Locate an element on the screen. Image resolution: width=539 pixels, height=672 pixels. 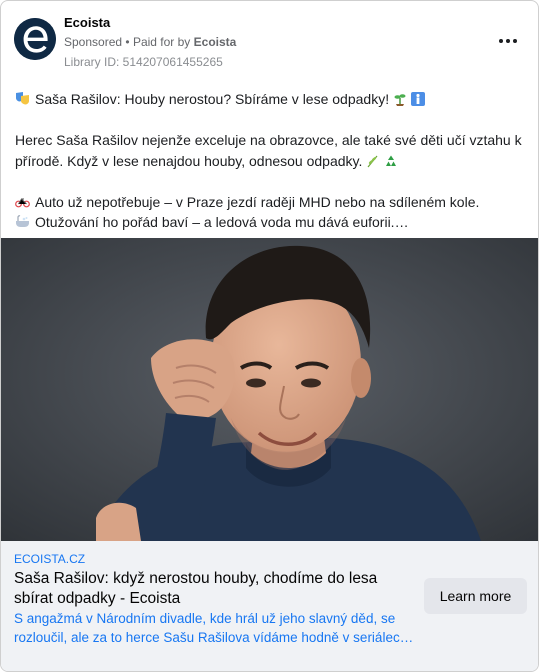
masks-icon is located at coordinates (22, 98).